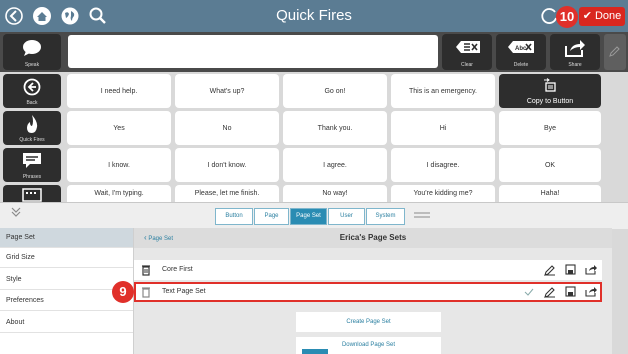 This screenshot has height=354, width=628. I want to click on collapse-chevron-icon, so click(16, 212).